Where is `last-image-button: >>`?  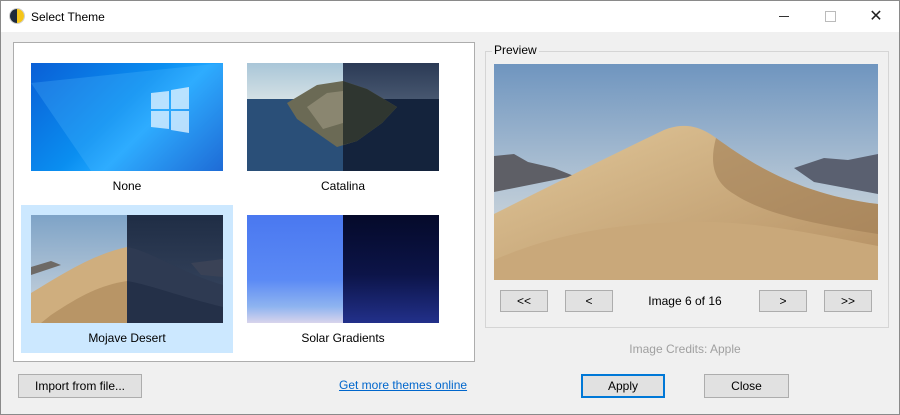
last-image-button: >> is located at coordinates (848, 301).